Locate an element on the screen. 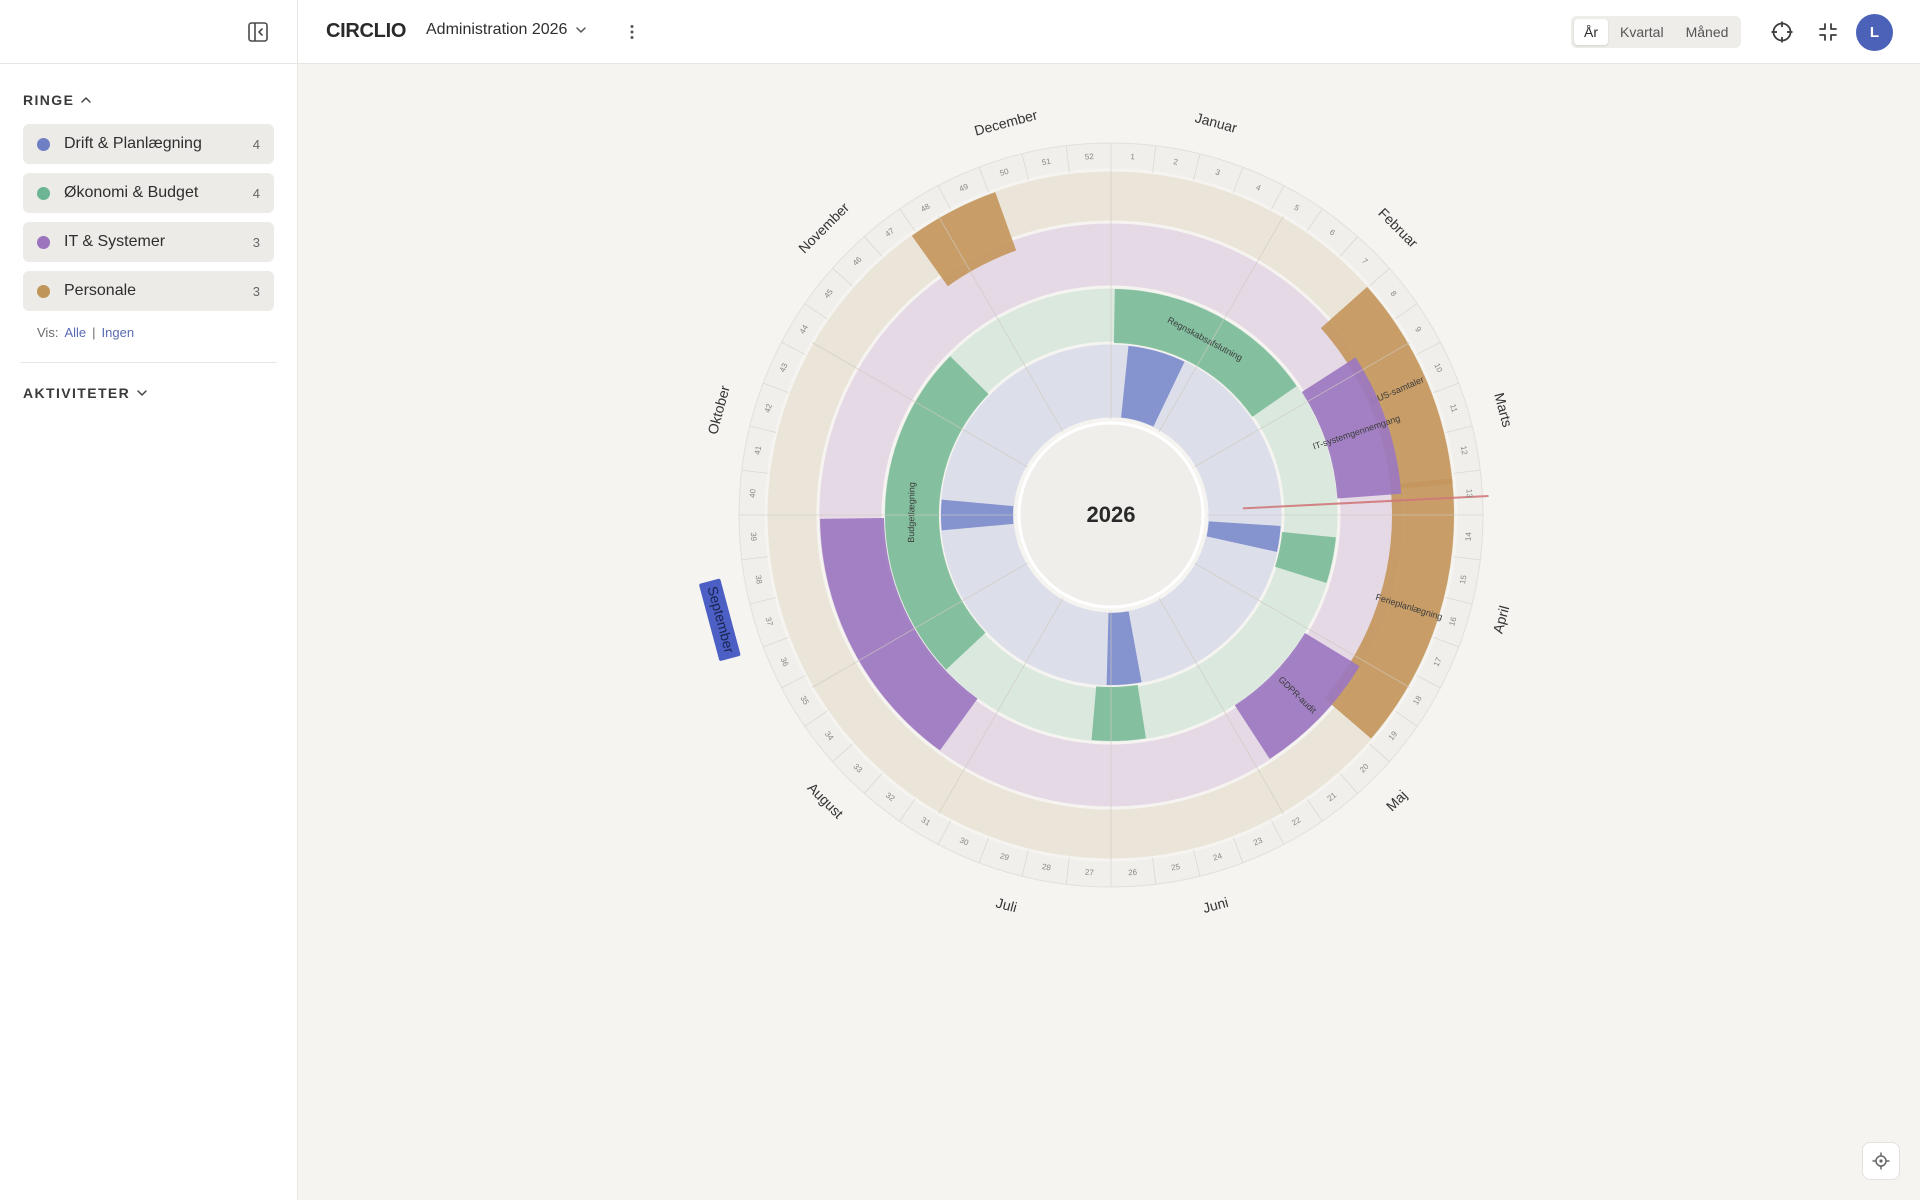 The width and height of the screenshot is (1920, 1200). ring-item-personale: Personale 3 is located at coordinates (148, 291).